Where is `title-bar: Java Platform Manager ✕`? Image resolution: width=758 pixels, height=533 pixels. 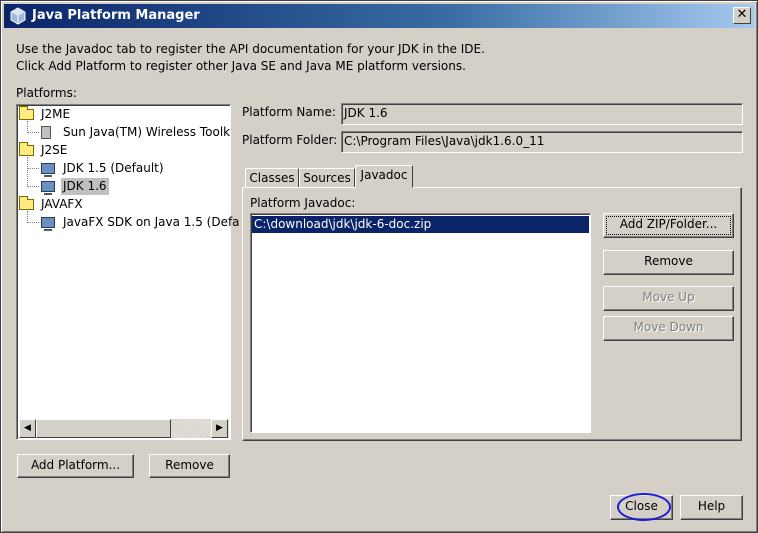
title-bar: Java Platform Manager ✕ is located at coordinates (379, 16).